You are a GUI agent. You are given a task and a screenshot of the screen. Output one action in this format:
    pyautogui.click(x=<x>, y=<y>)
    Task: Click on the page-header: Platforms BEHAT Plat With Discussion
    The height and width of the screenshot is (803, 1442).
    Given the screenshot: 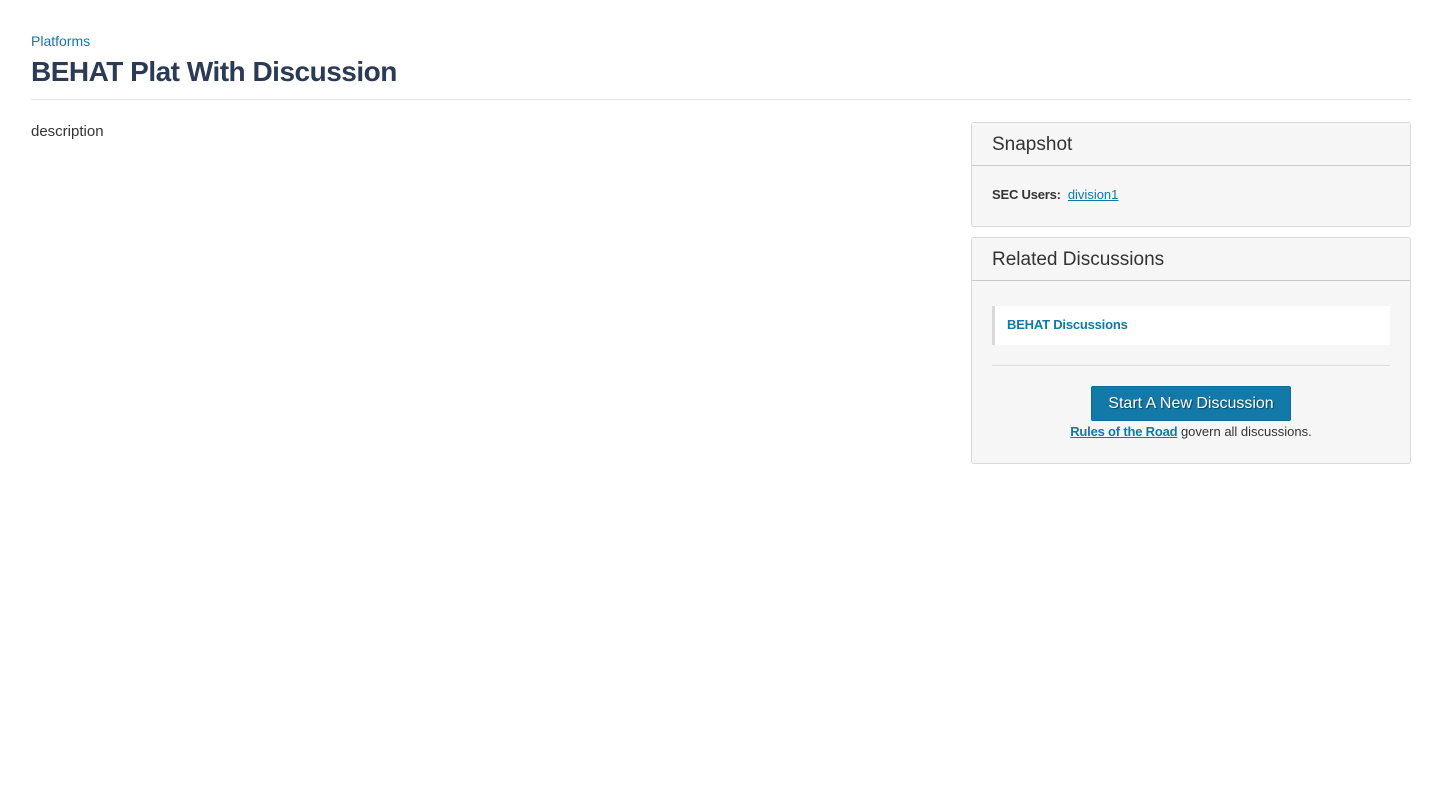 What is the action you would take?
    pyautogui.click(x=721, y=66)
    